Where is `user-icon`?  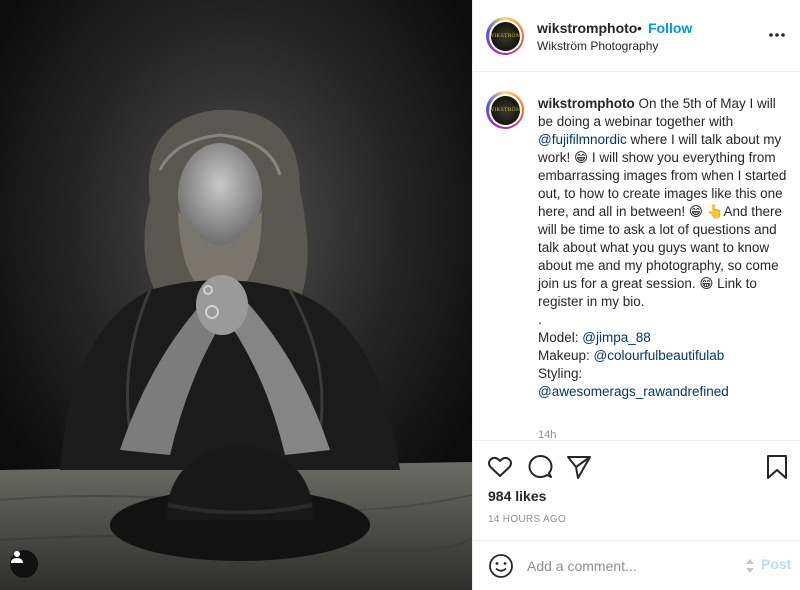 user-icon is located at coordinates (17, 557).